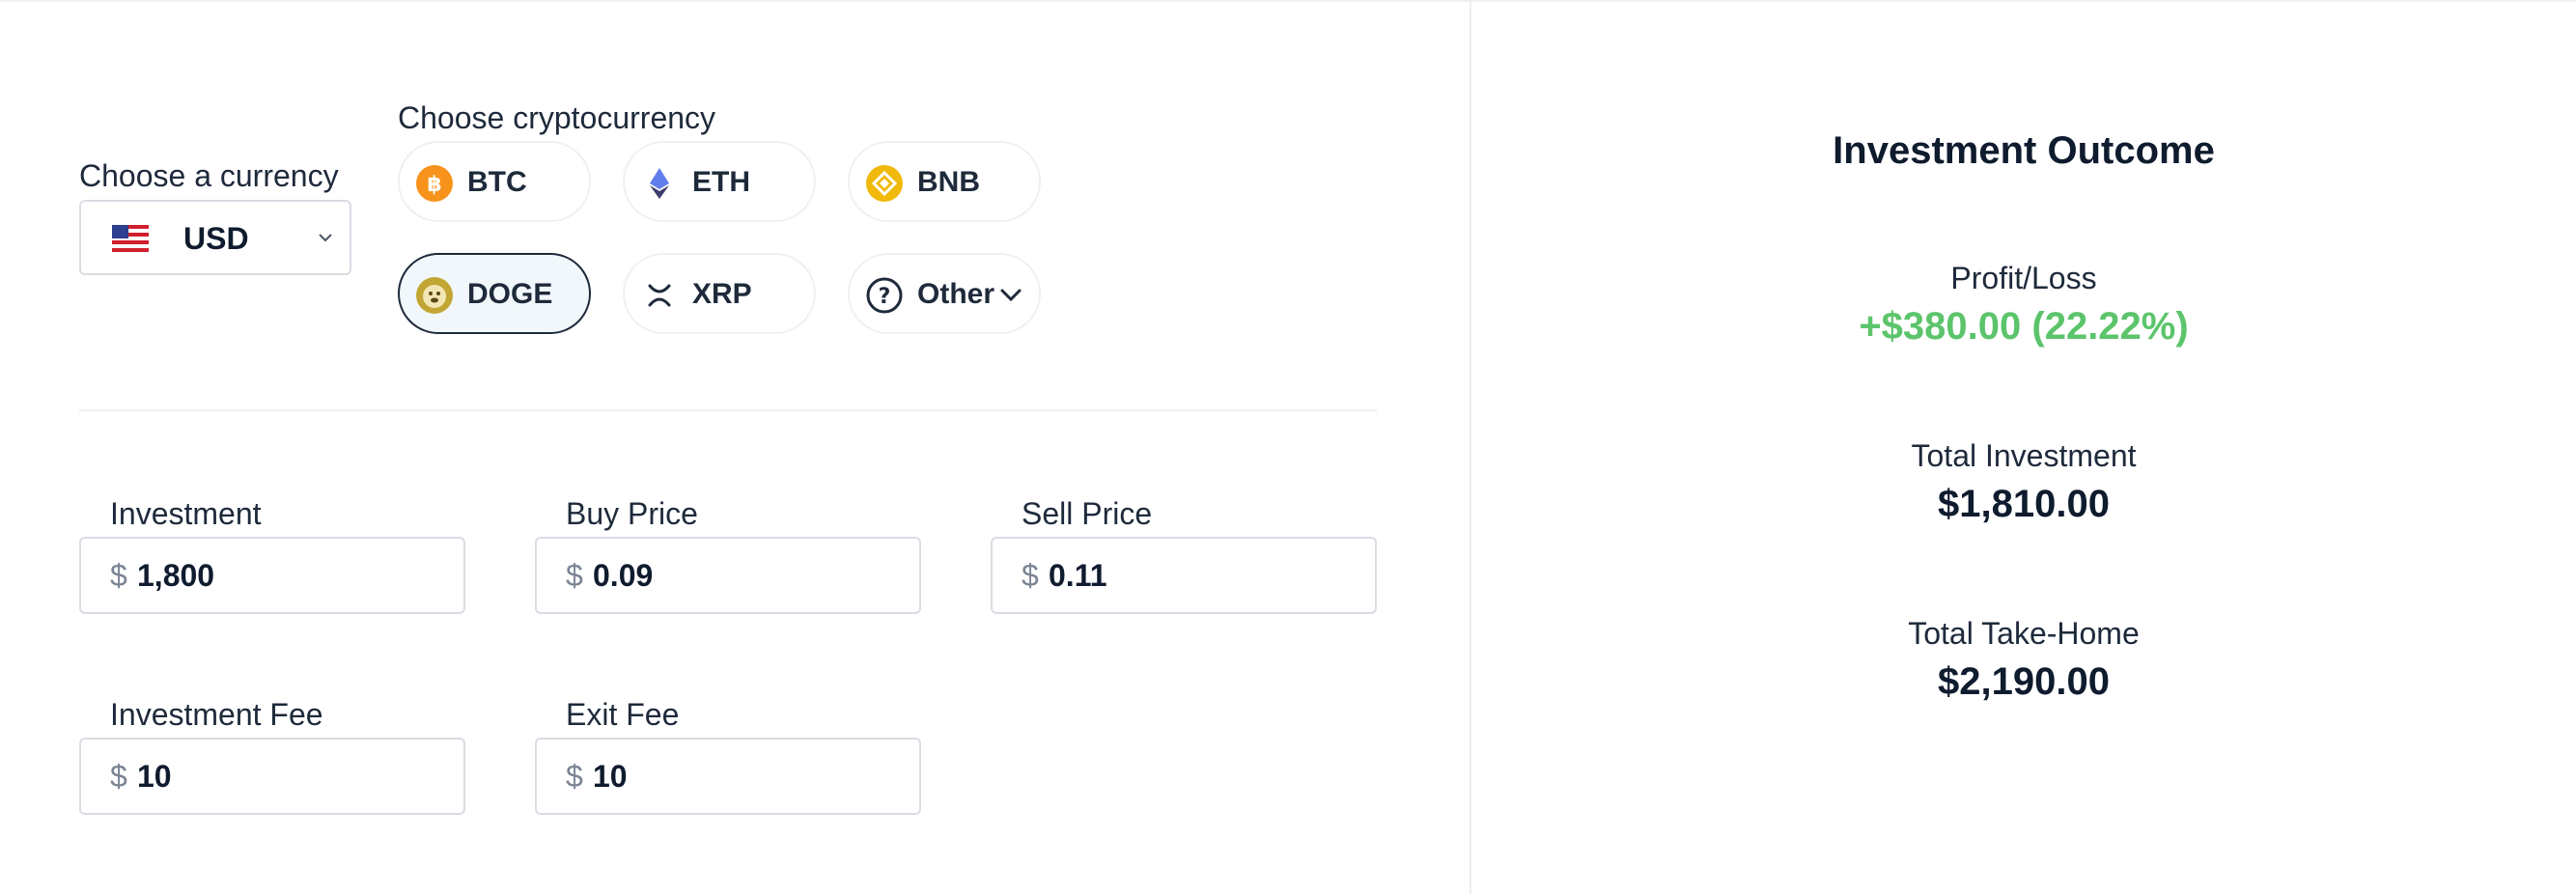 This screenshot has height=894, width=2576. Describe the element at coordinates (217, 715) in the screenshot. I see `investment-fee-label: Investment Fee` at that location.